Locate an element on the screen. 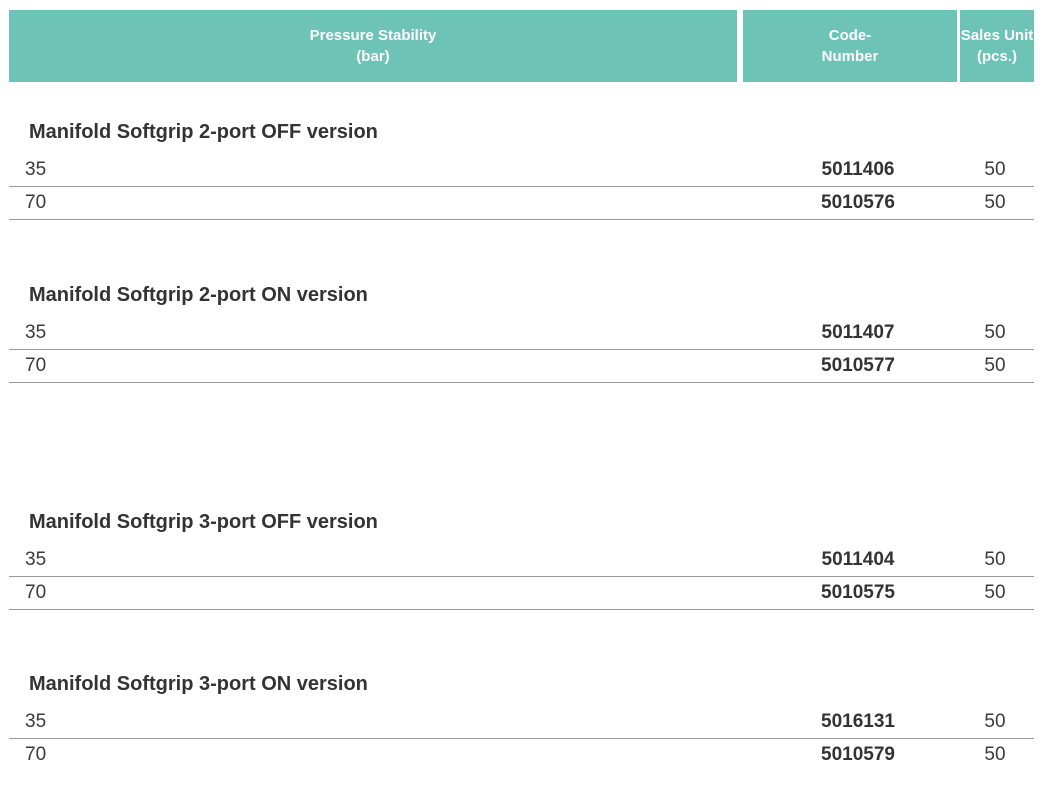 The height and width of the screenshot is (787, 1050). section-title: Manifold Softgrip 2-port OFF version is located at coordinates (203, 132).